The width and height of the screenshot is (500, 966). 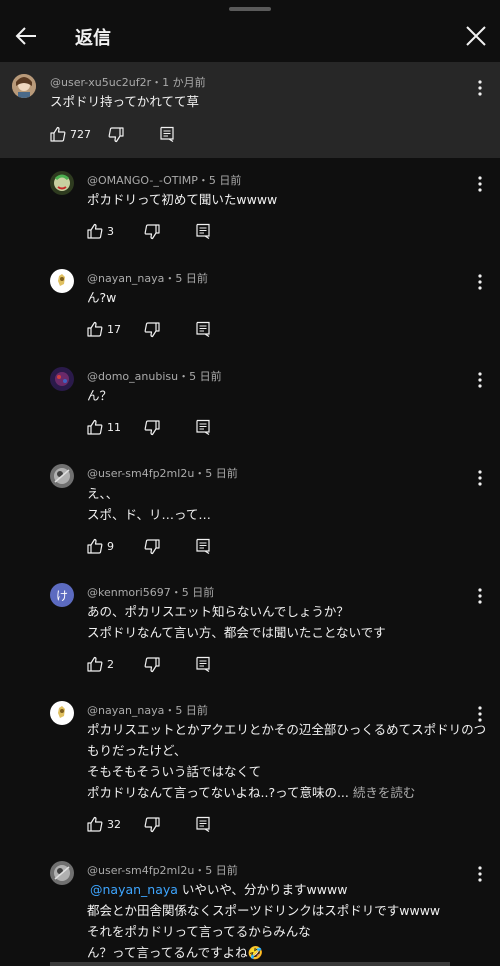 I want to click on reply-comment: @user-sm4fp2ml2u・5 日前 え、、 スポ、ド、リ…って… 9, so click(x=250, y=511).